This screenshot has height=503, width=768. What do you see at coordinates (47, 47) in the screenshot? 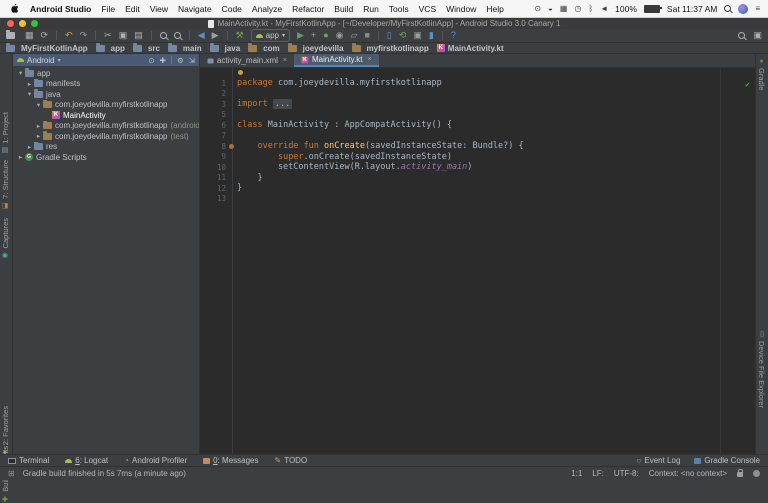
I see `breadcrumb-item-myfirstkotlinapp: MyFirstKotlinApp` at bounding box center [47, 47].